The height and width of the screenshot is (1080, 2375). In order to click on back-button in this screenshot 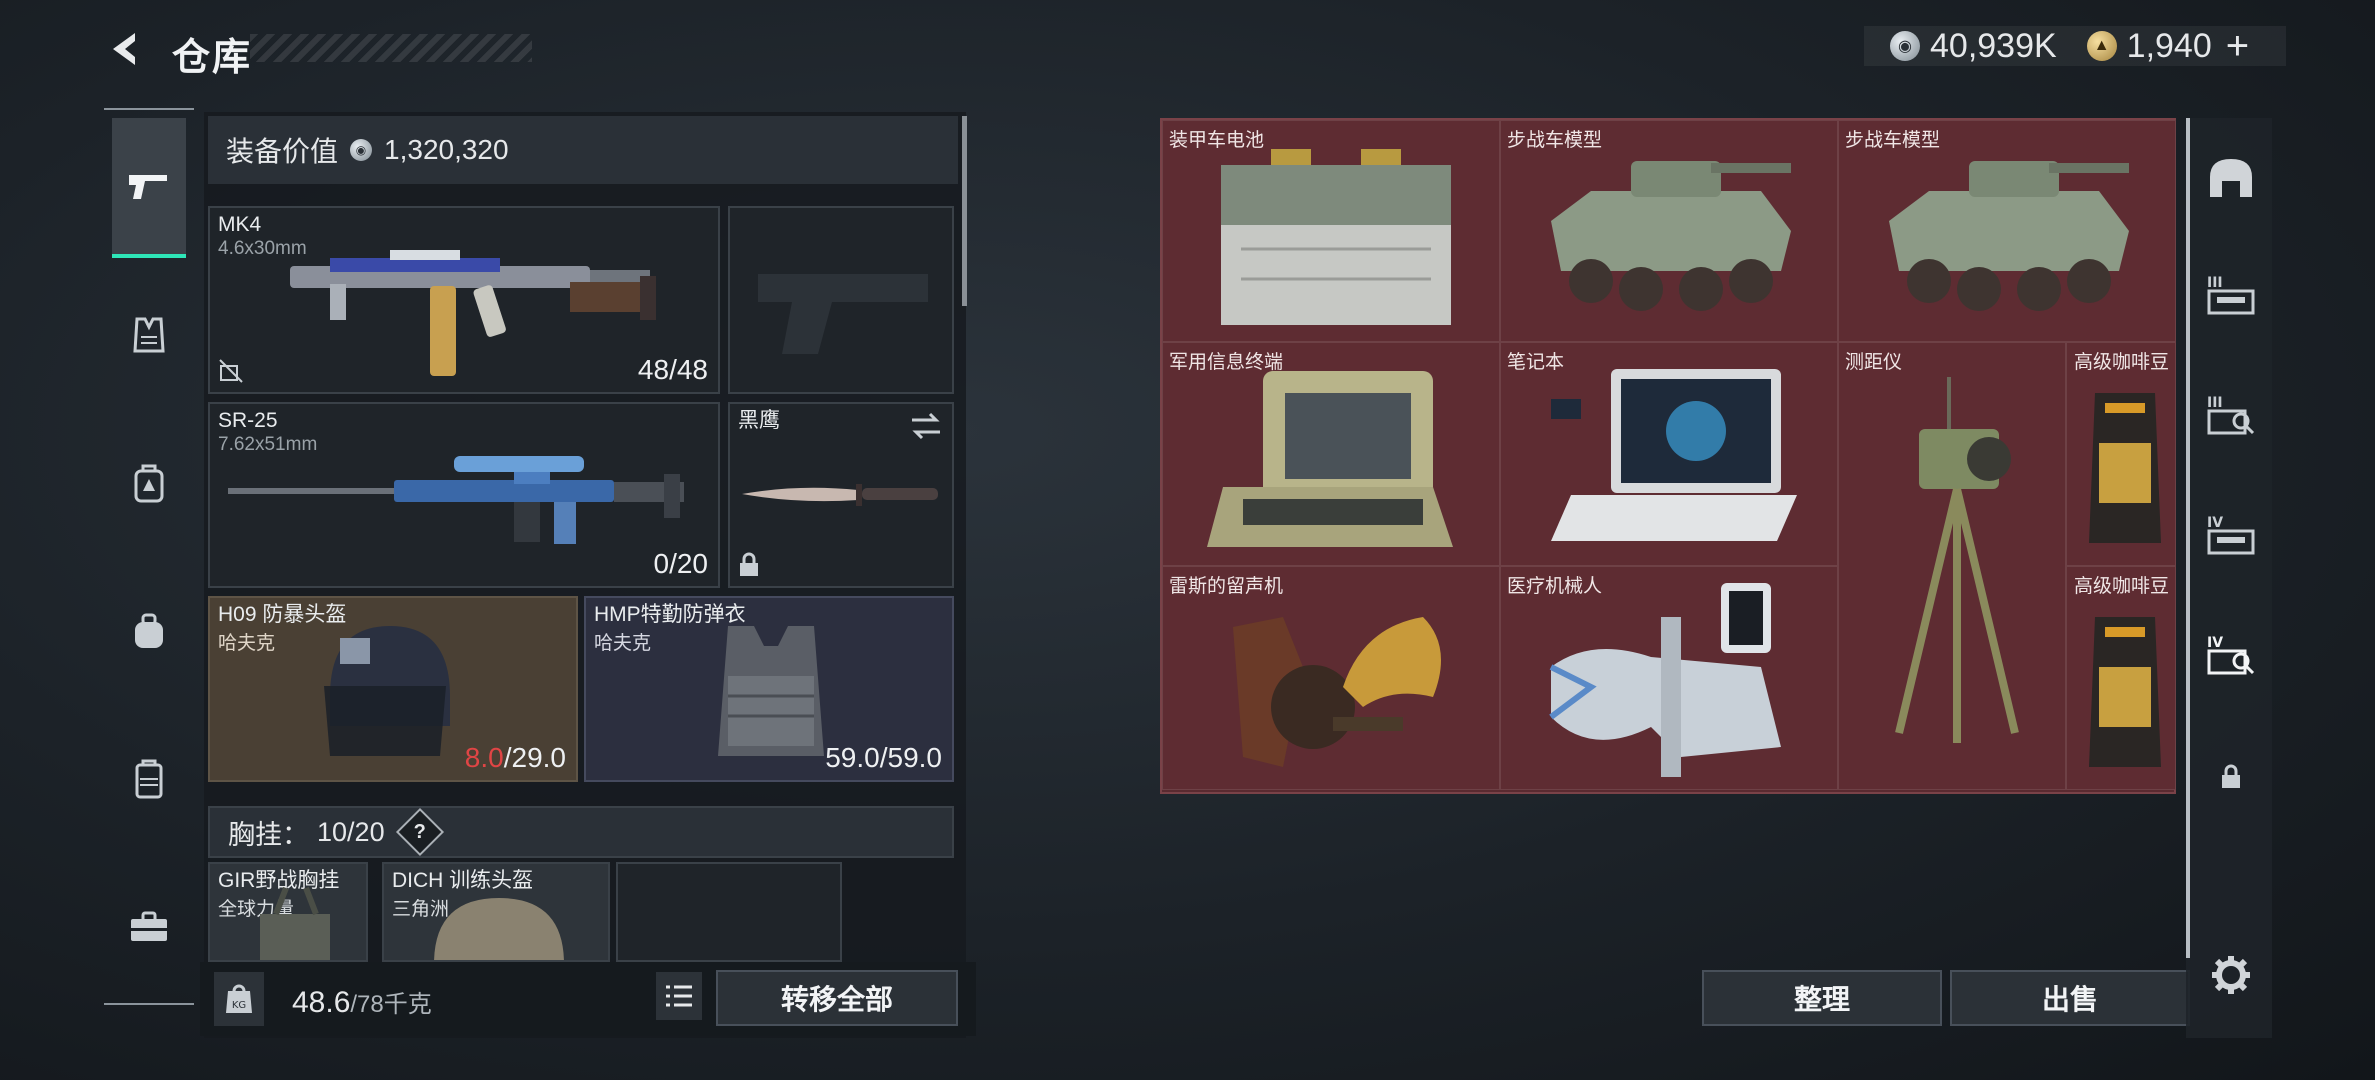, I will do `click(125, 49)`.